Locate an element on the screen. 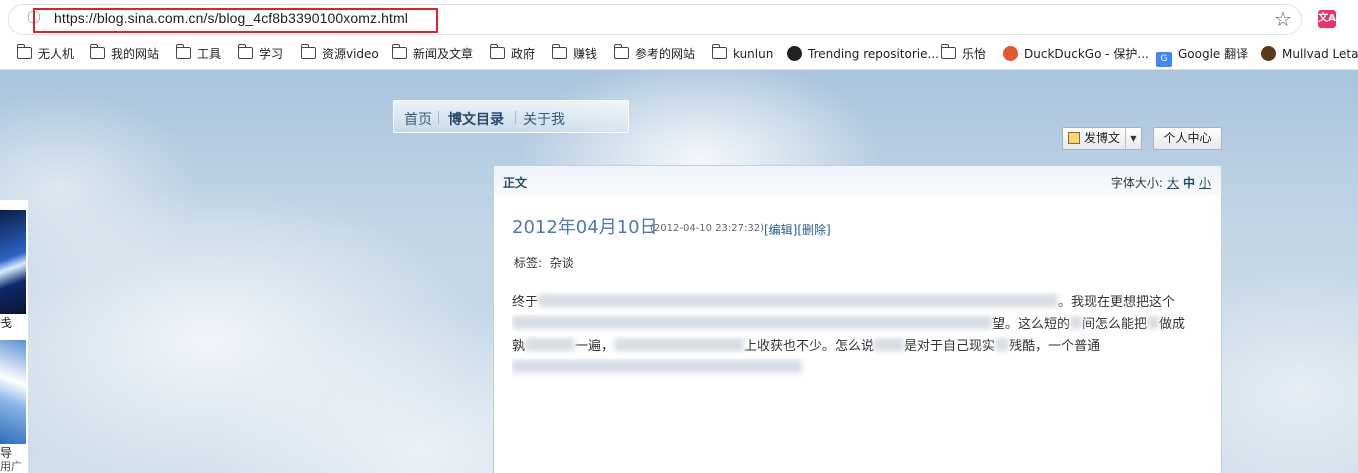 The image size is (1358, 473). tag-link: 杂谈 is located at coordinates (562, 263).